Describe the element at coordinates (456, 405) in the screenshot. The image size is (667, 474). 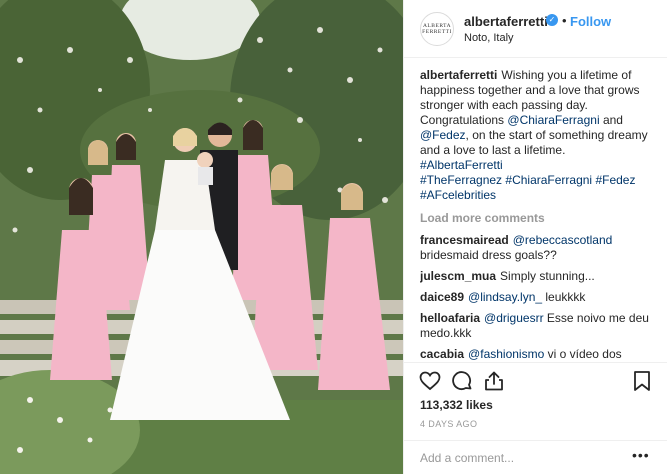
I see `likes-count: 113,332 likes` at that location.